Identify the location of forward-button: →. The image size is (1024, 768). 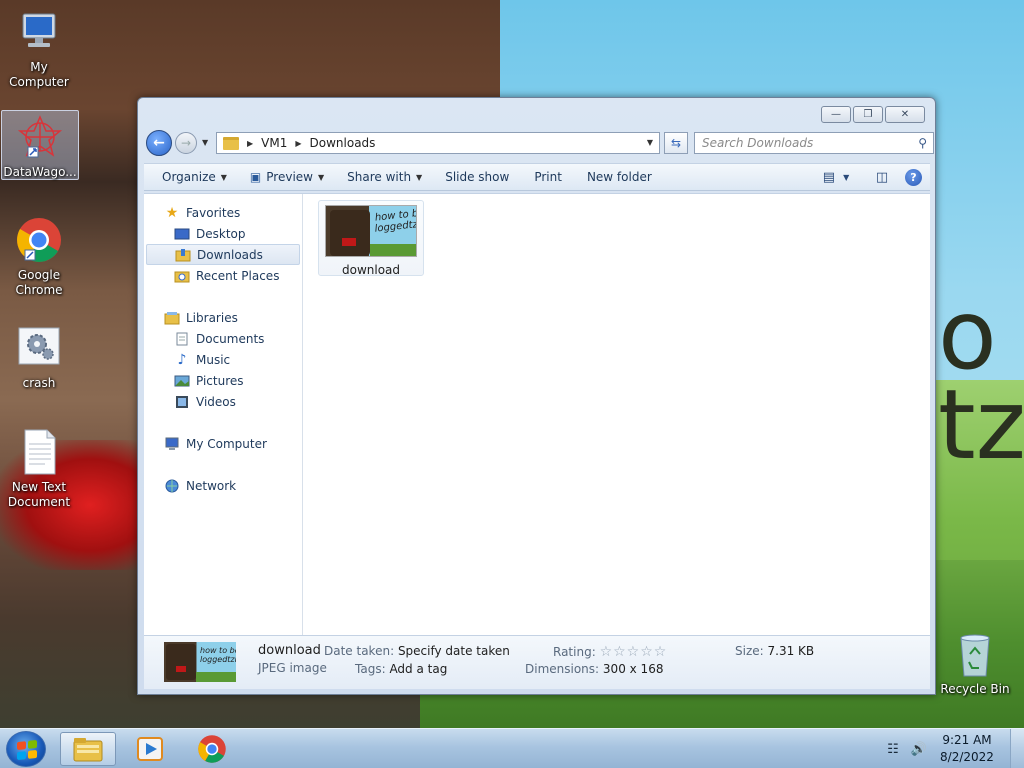
(186, 143).